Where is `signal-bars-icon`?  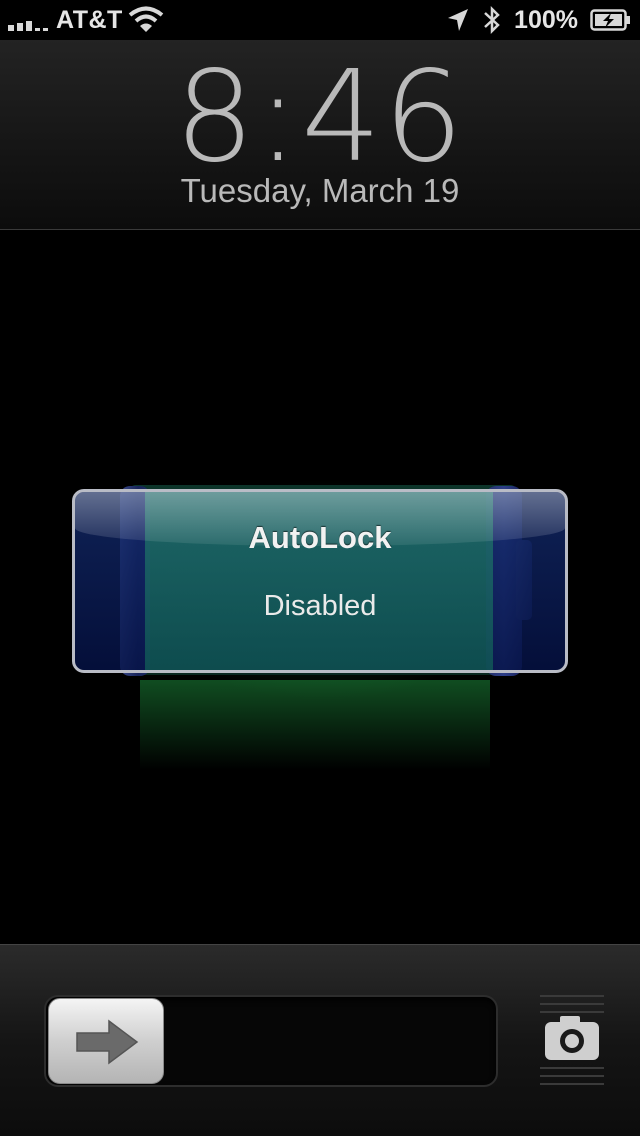 signal-bars-icon is located at coordinates (28, 23).